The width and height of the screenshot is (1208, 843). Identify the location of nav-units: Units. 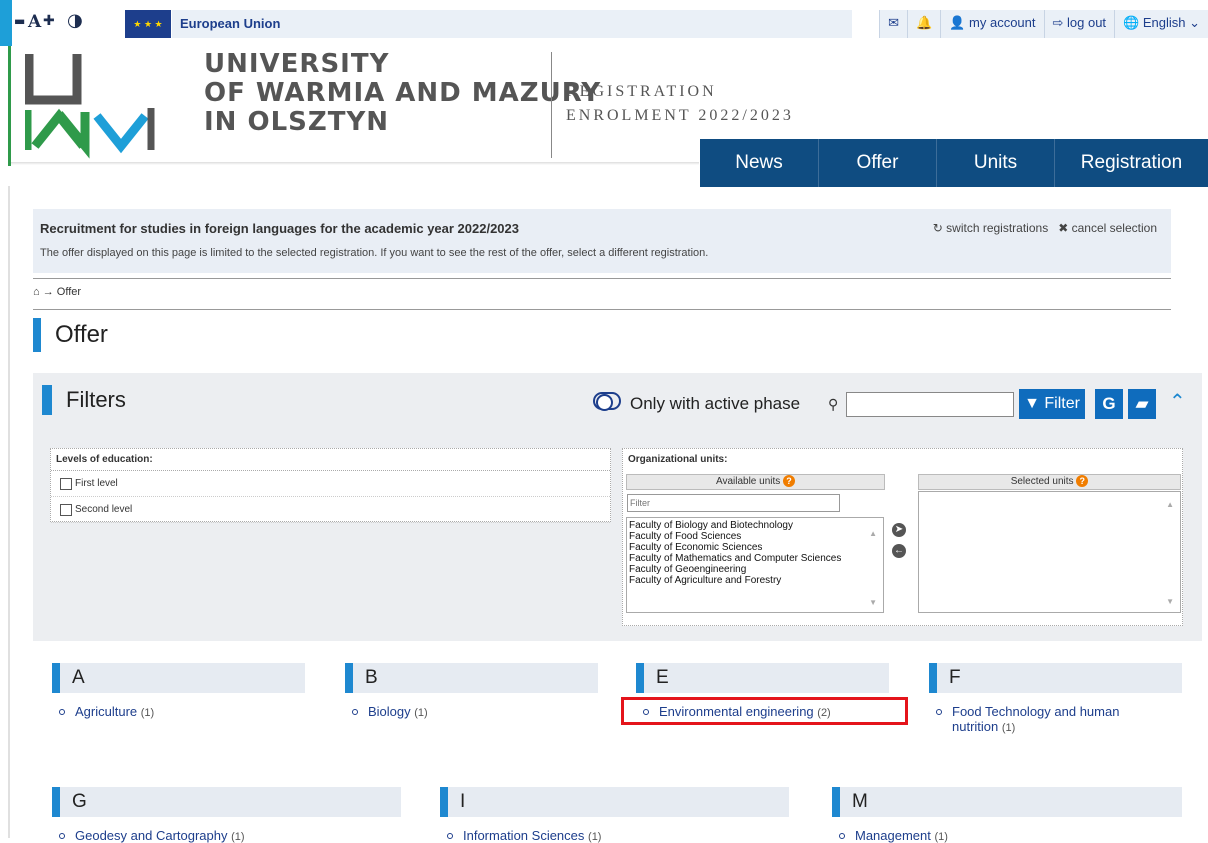
(996, 163).